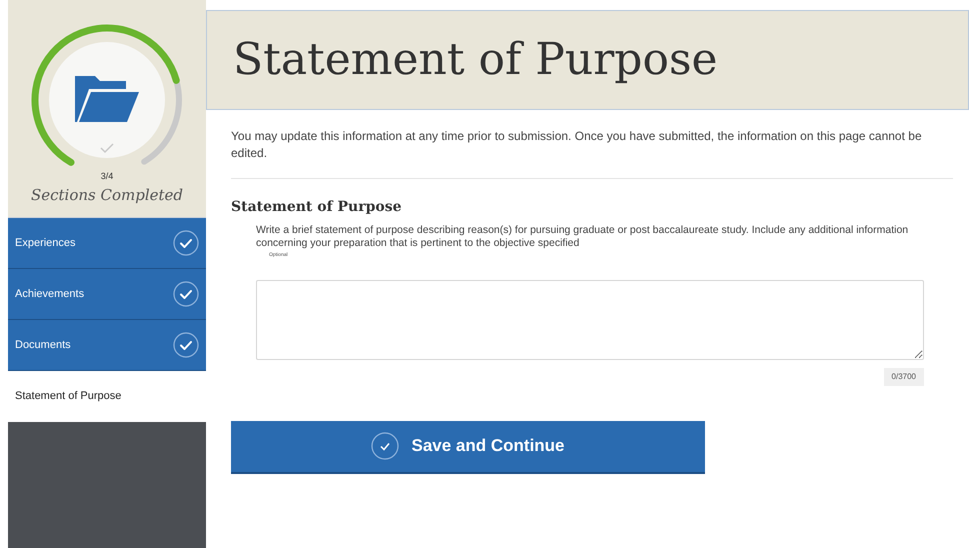 The image size is (969, 548). I want to click on sidebar-item: Documents, so click(107, 345).